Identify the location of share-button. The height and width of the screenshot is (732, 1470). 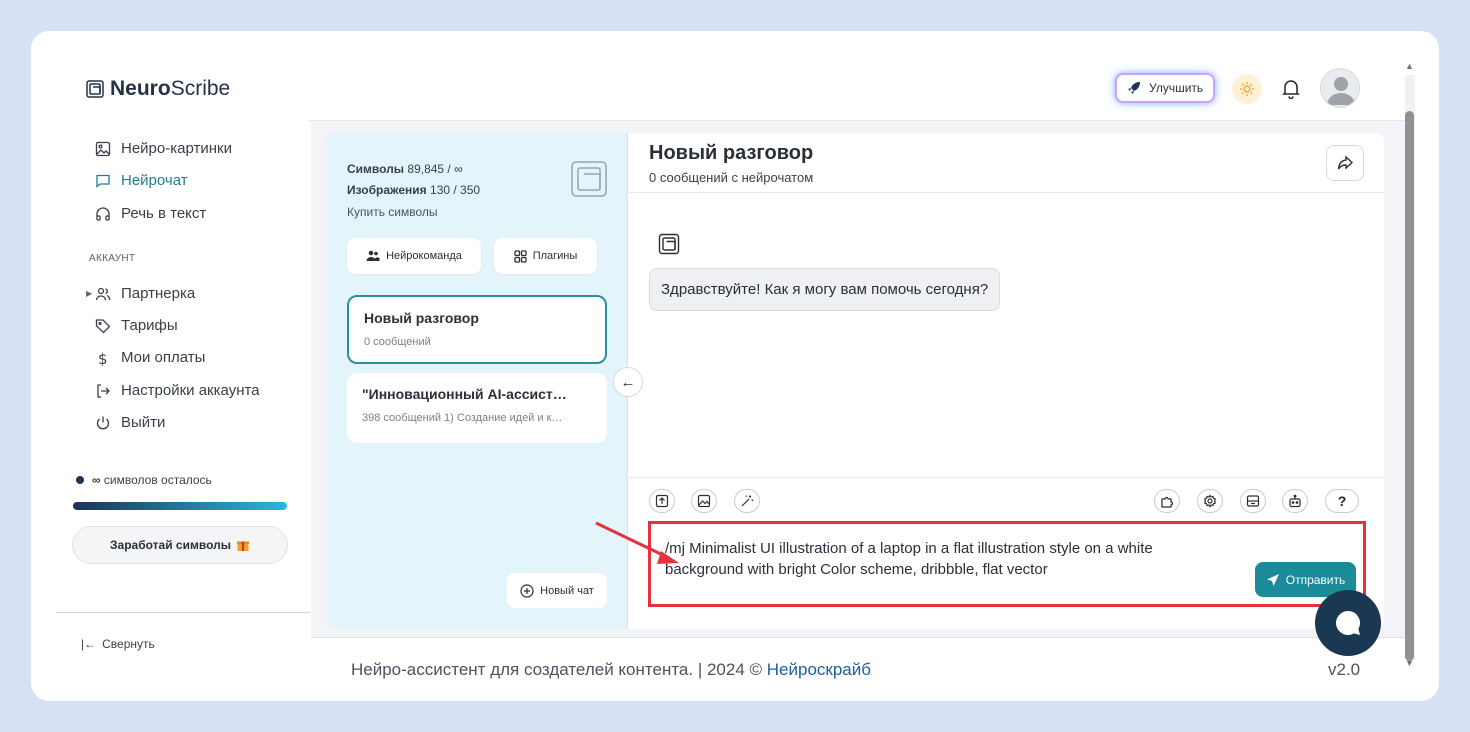
(1345, 163).